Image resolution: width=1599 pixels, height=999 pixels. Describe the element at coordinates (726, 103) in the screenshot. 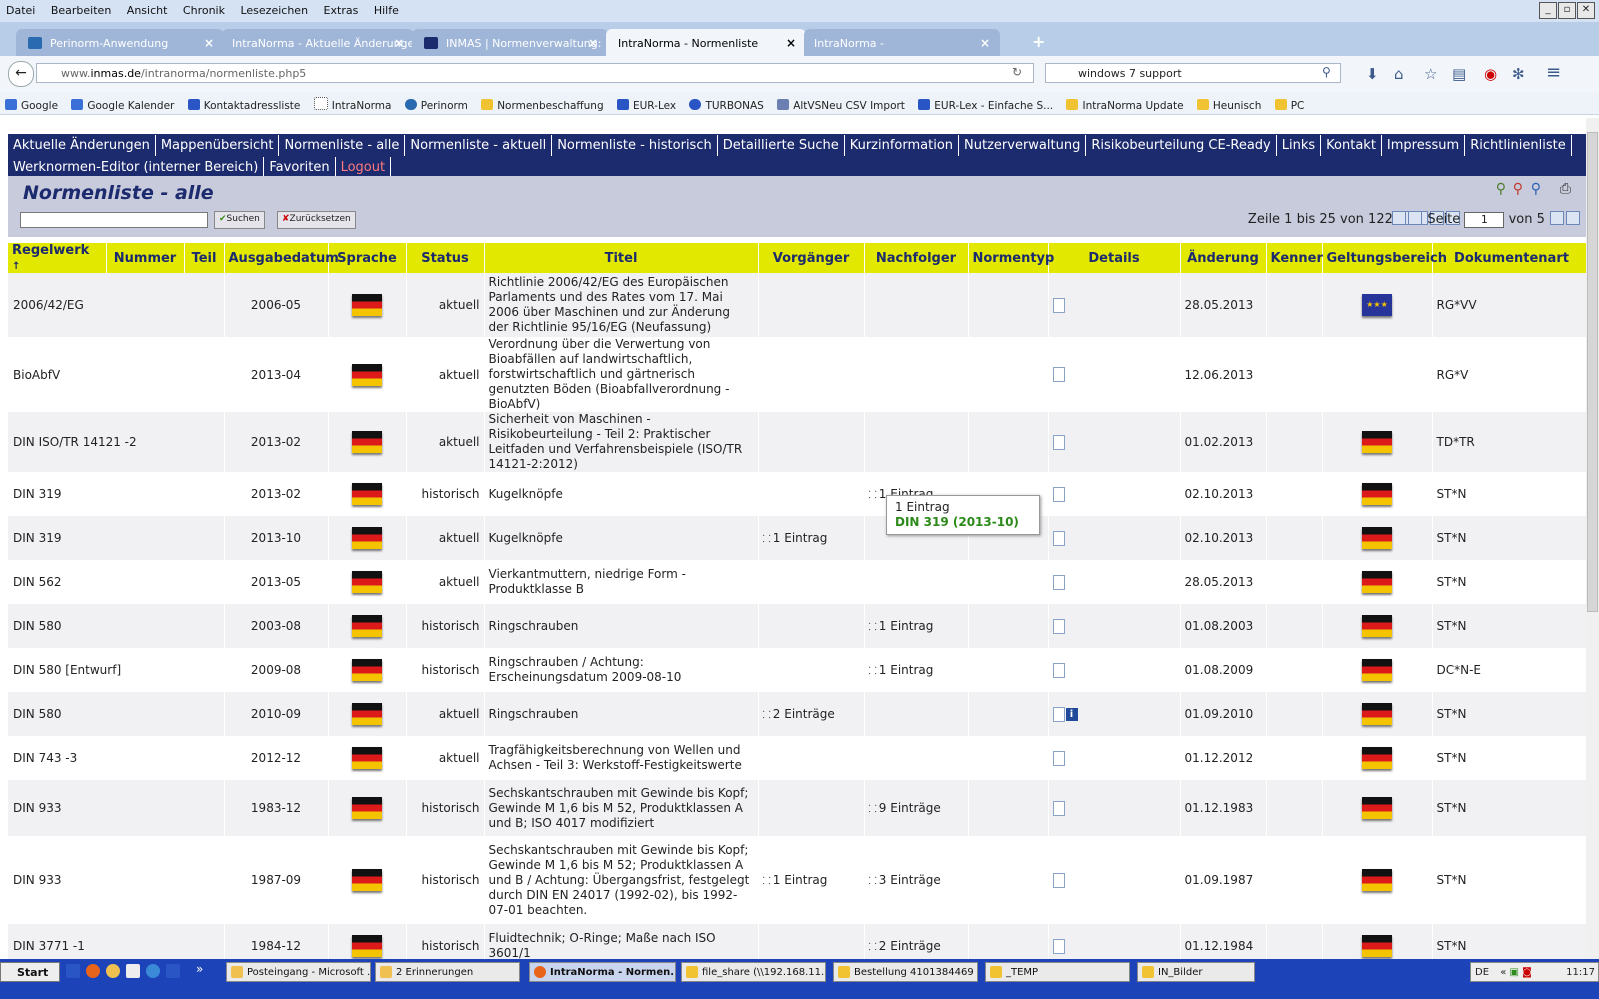

I see `bookmark-turbonas: TURBONAS` at that location.